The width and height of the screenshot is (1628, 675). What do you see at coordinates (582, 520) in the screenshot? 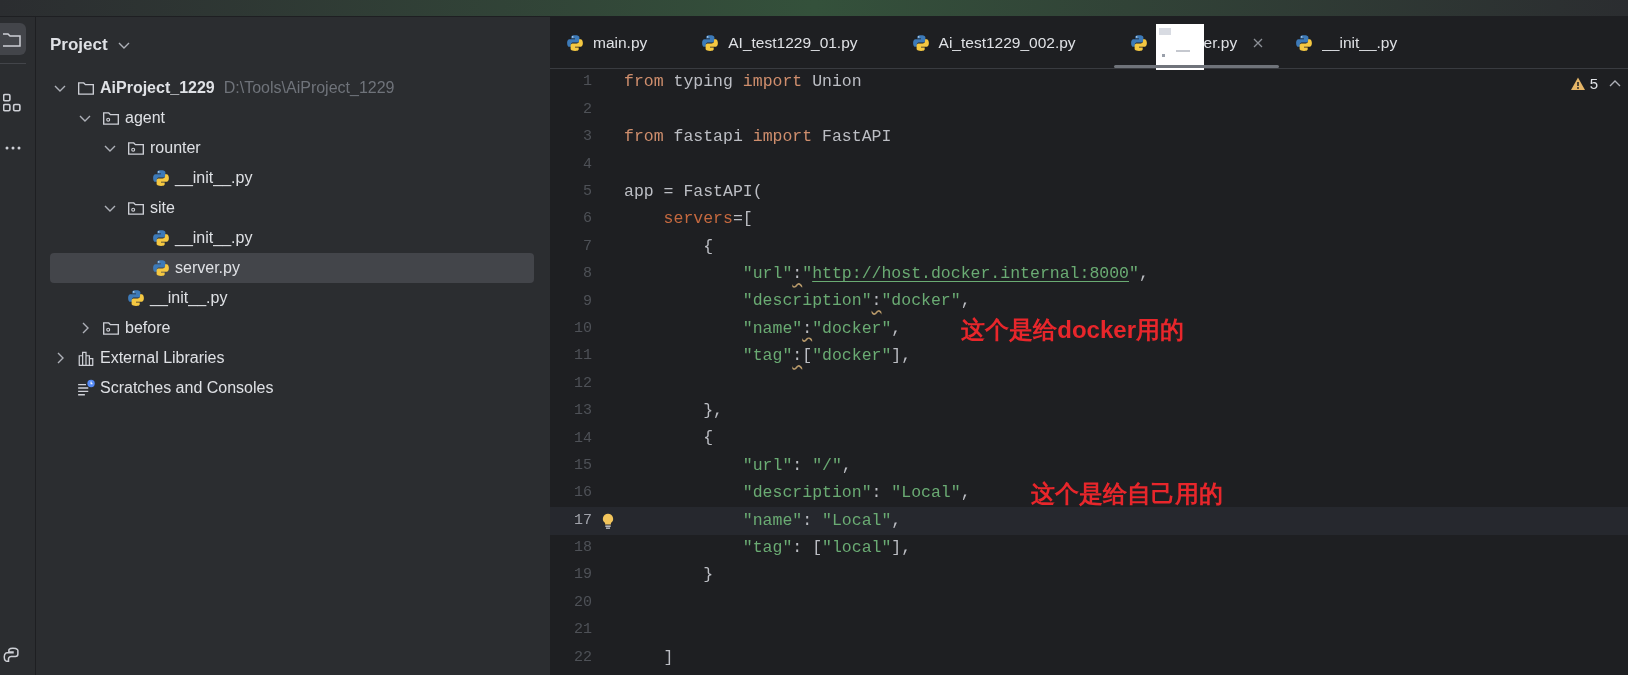
I see `line-number: 17` at bounding box center [582, 520].